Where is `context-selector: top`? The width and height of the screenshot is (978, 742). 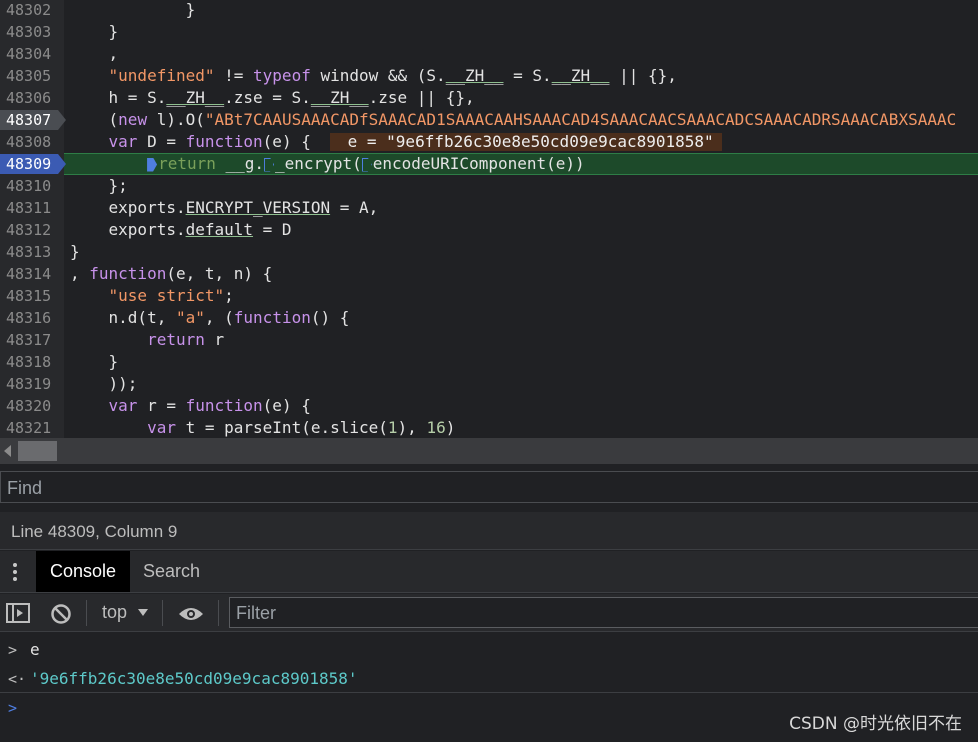
context-selector: top is located at coordinates (114, 612).